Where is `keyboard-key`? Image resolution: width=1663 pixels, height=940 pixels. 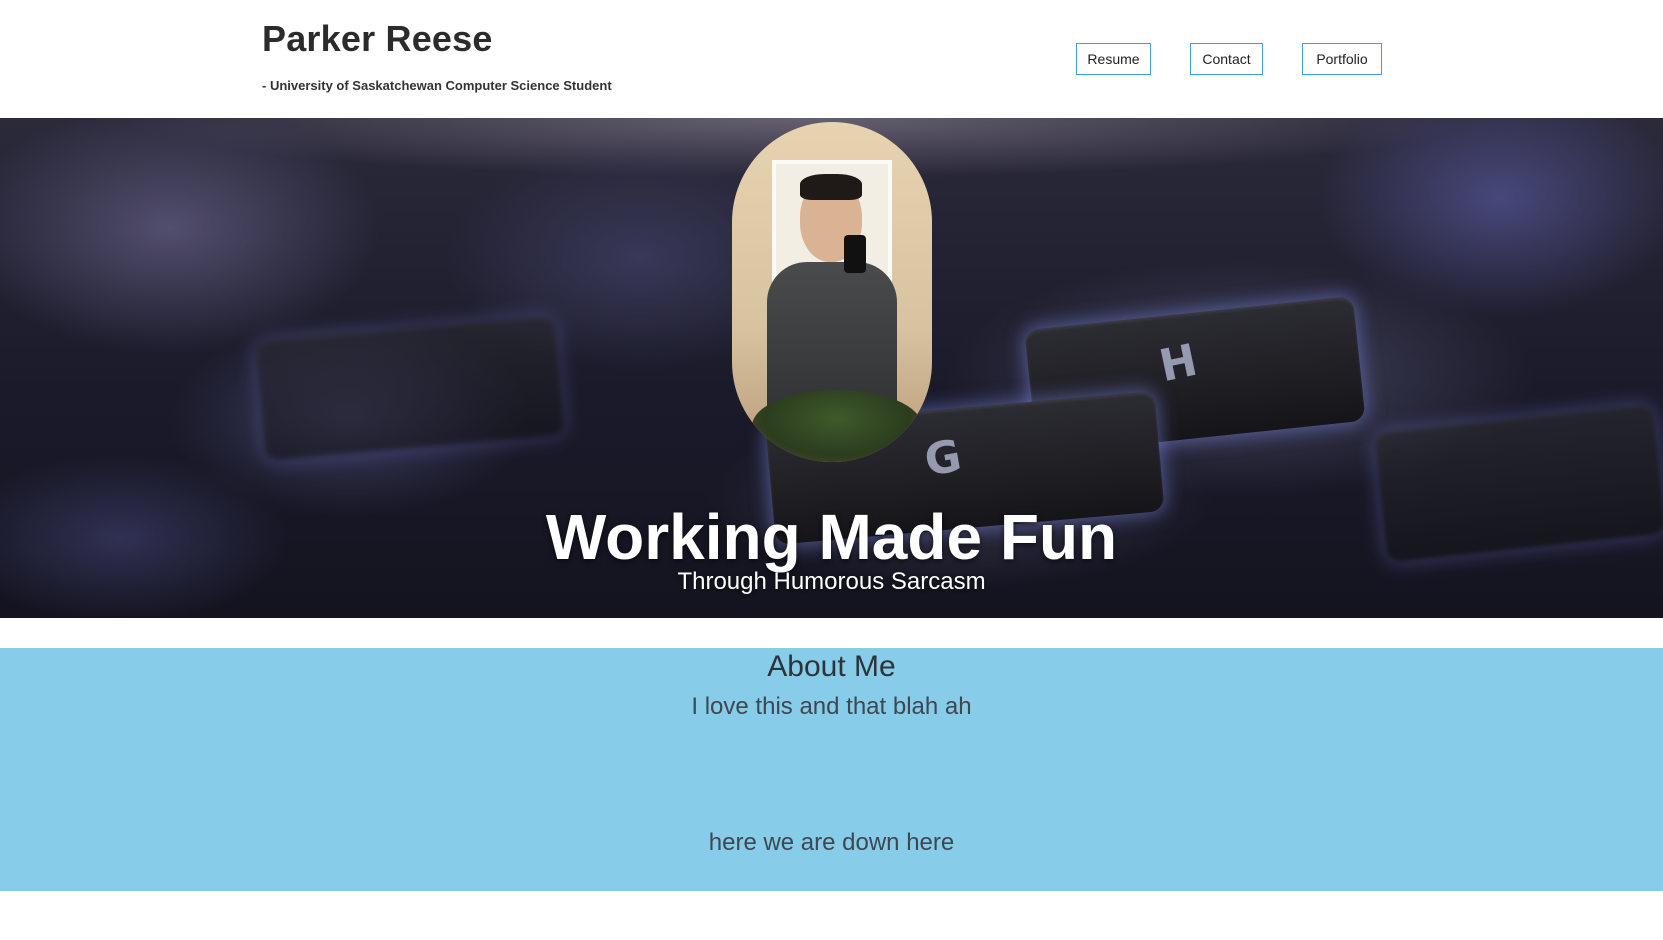
keyboard-key is located at coordinates (410, 388).